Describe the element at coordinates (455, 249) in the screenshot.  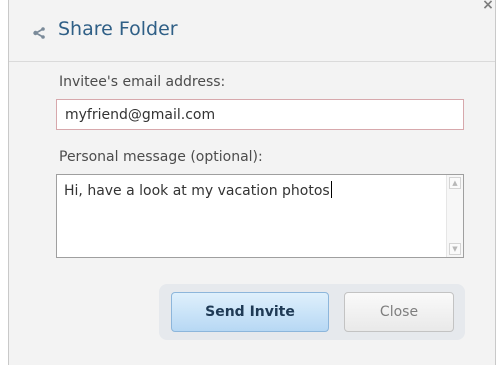
I see `scroll-down-arrow-icon: ▼` at that location.